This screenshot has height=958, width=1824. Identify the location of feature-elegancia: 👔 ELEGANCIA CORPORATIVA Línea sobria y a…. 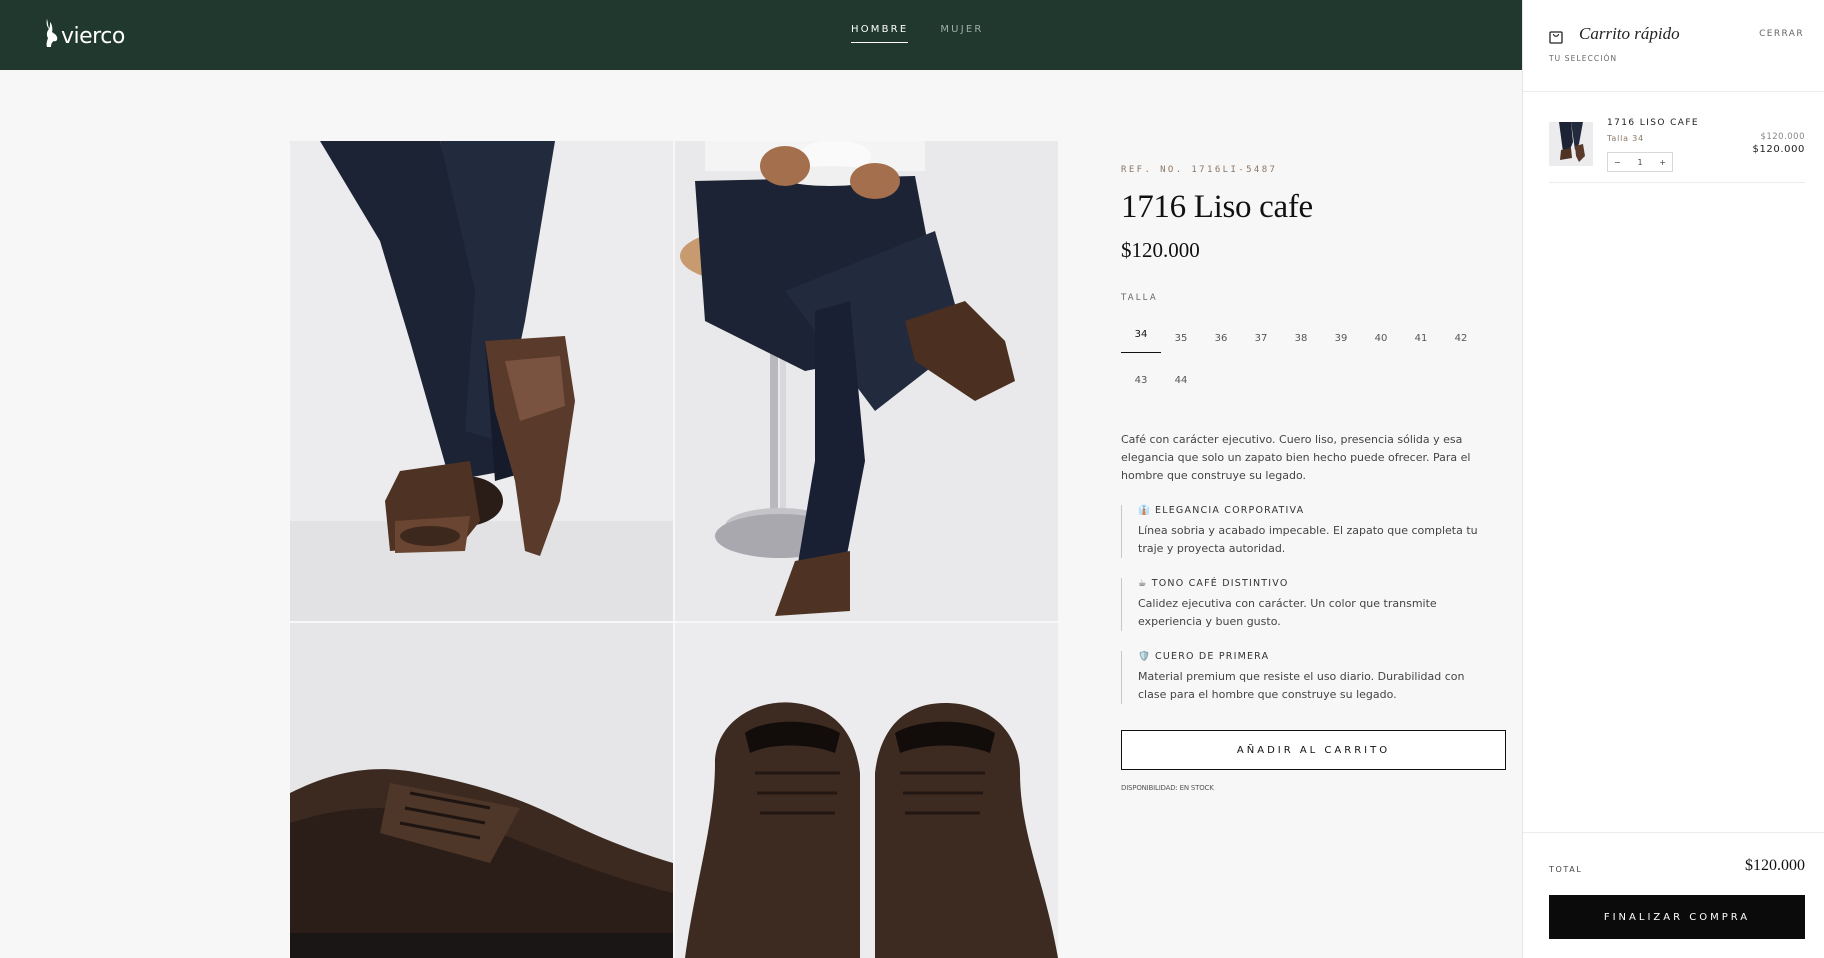
(1306, 531).